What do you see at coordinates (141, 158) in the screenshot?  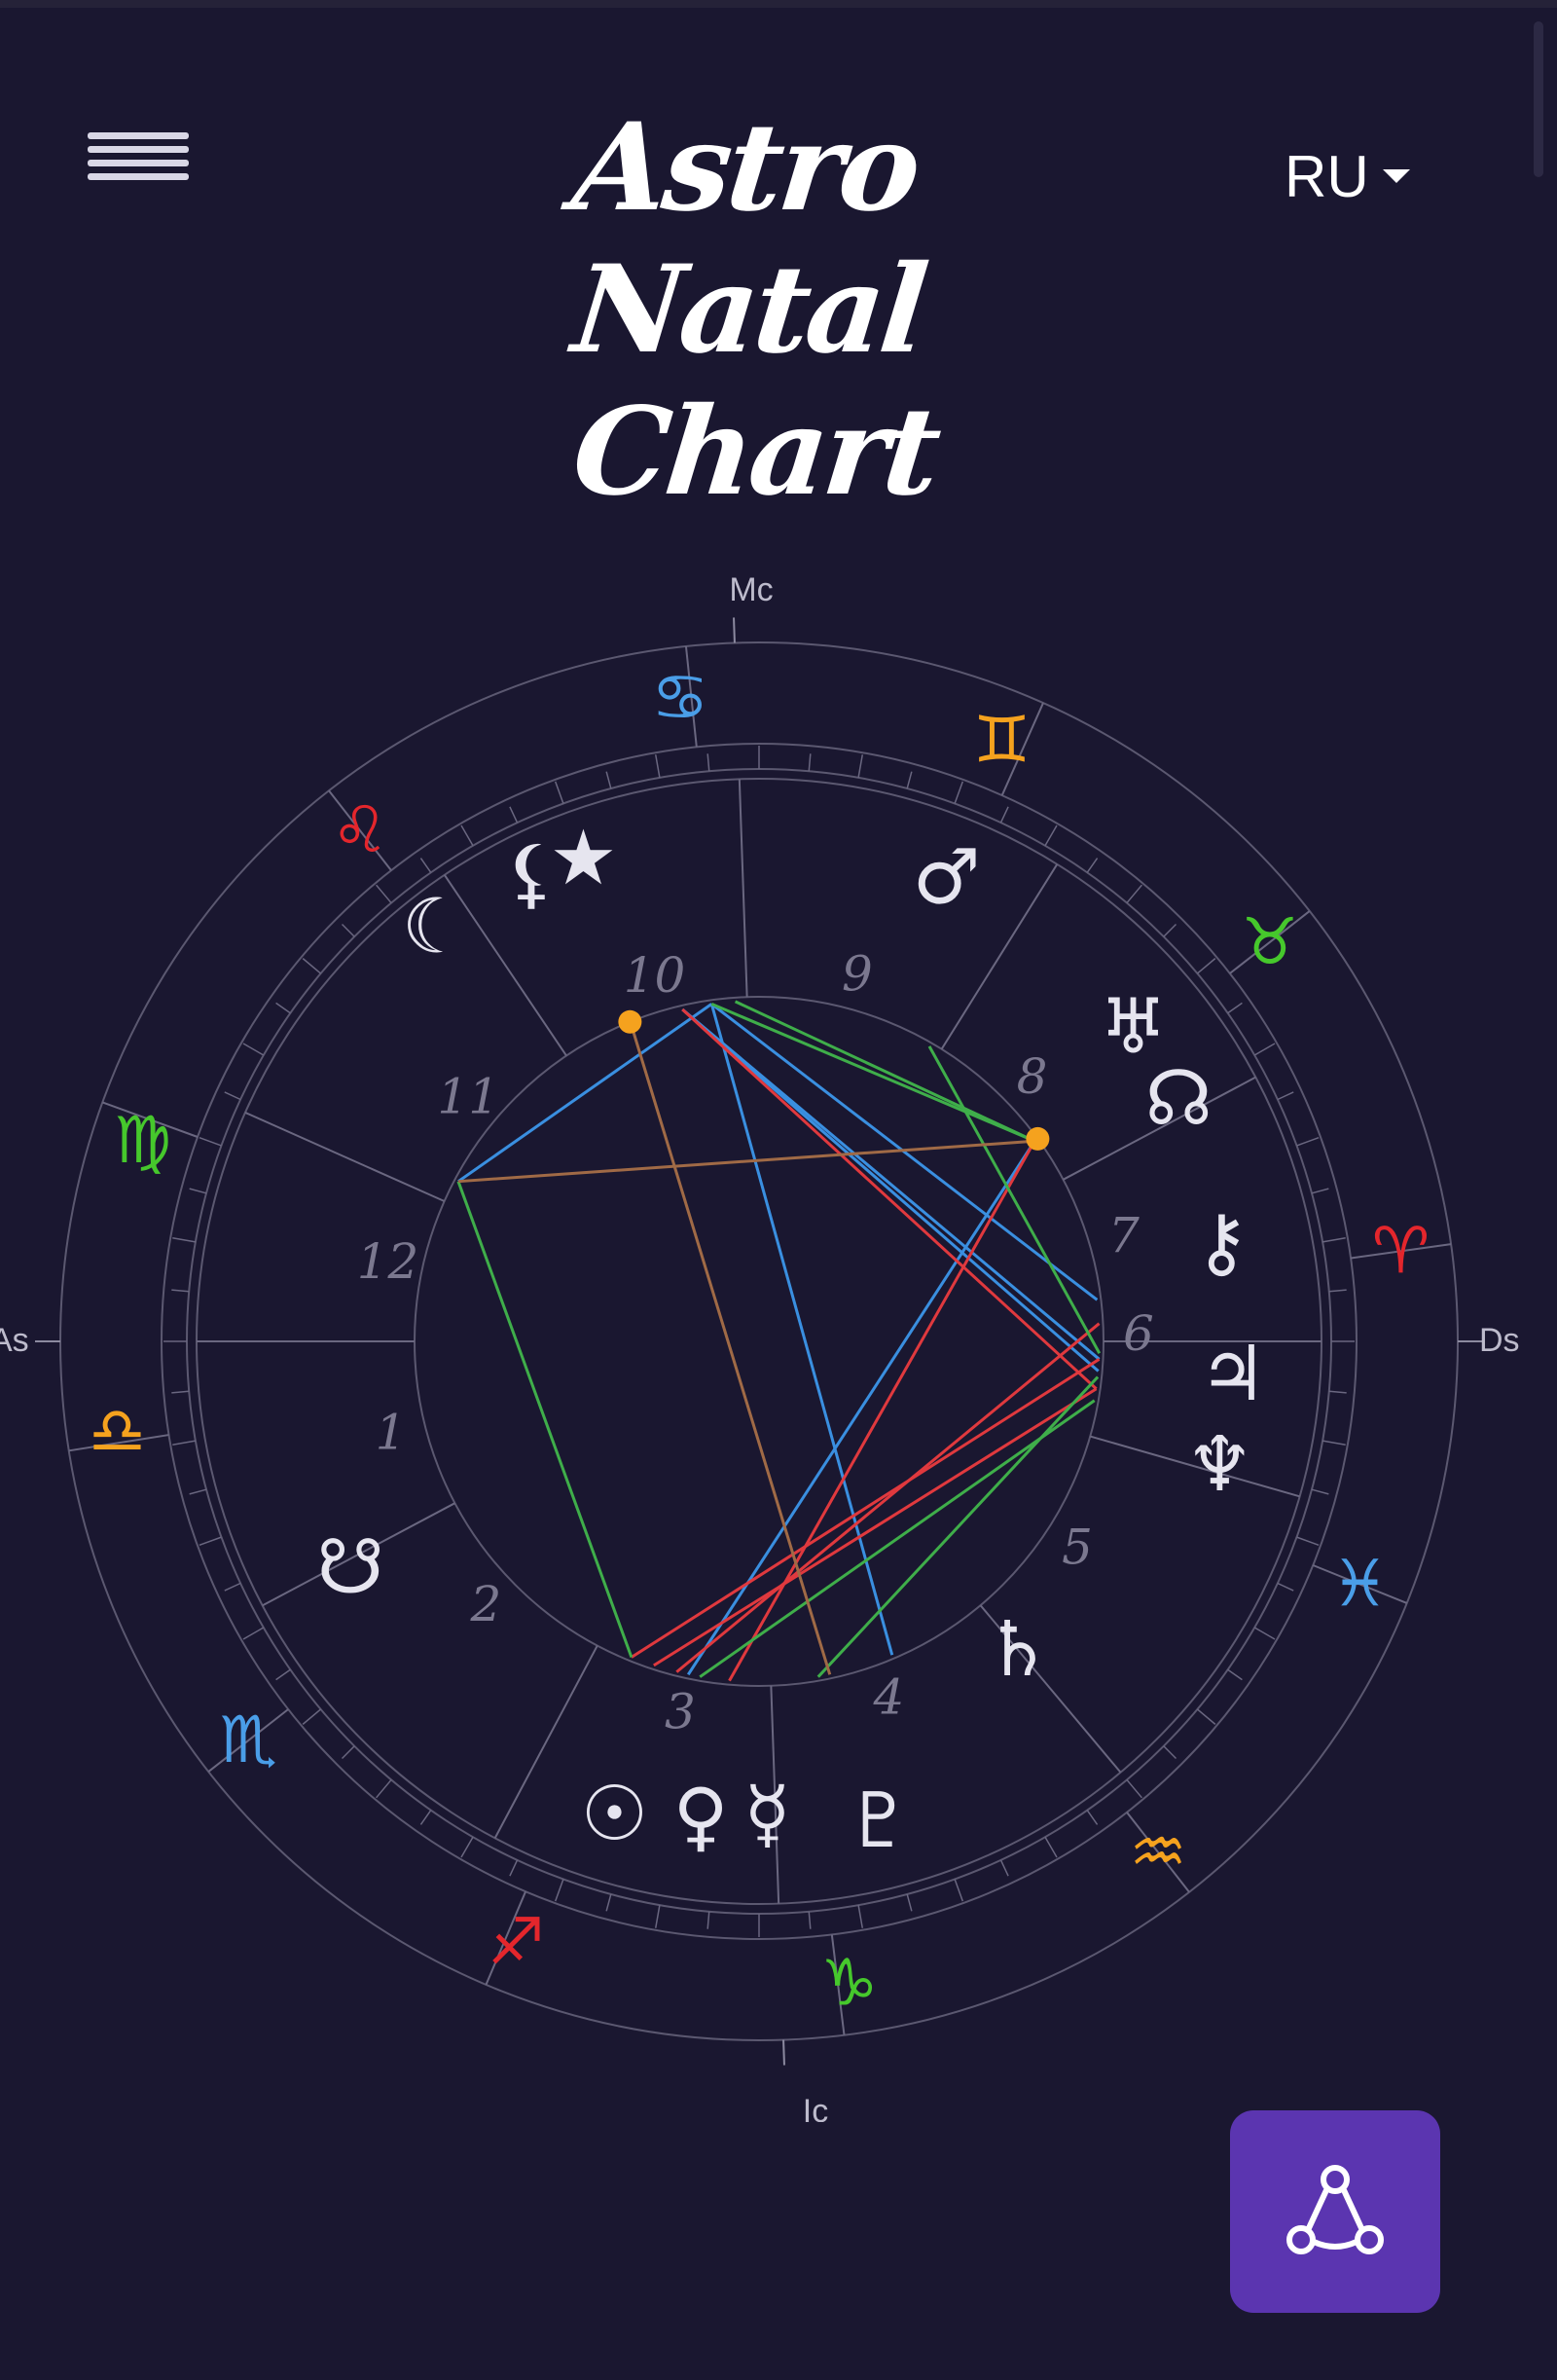 I see `hamburger-menu-icon` at bounding box center [141, 158].